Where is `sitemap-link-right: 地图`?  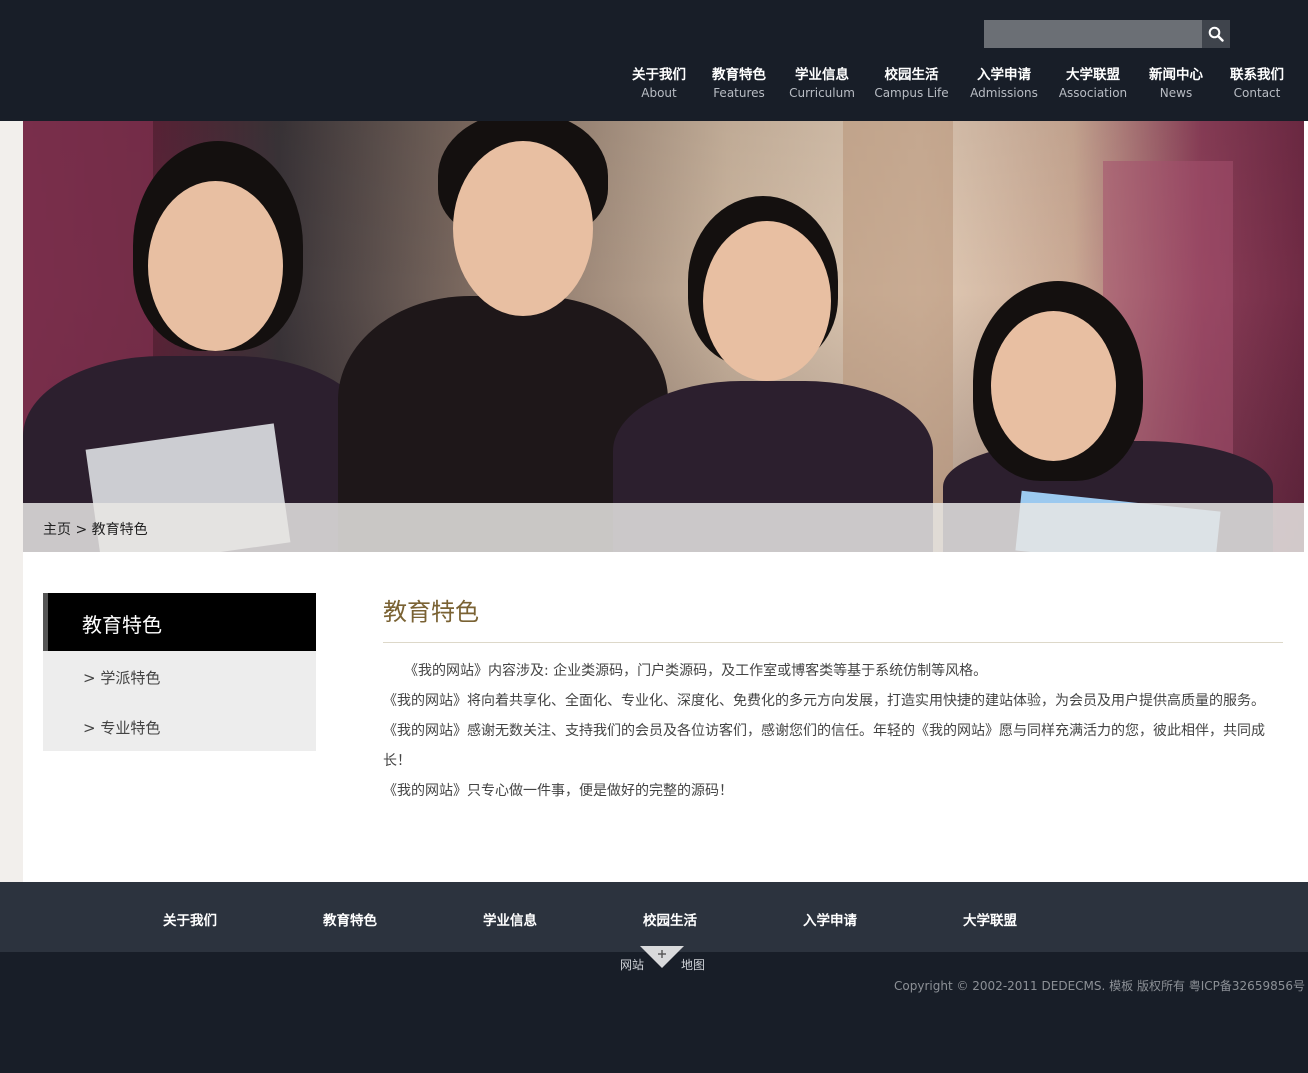 sitemap-link-right: 地图 is located at coordinates (693, 964).